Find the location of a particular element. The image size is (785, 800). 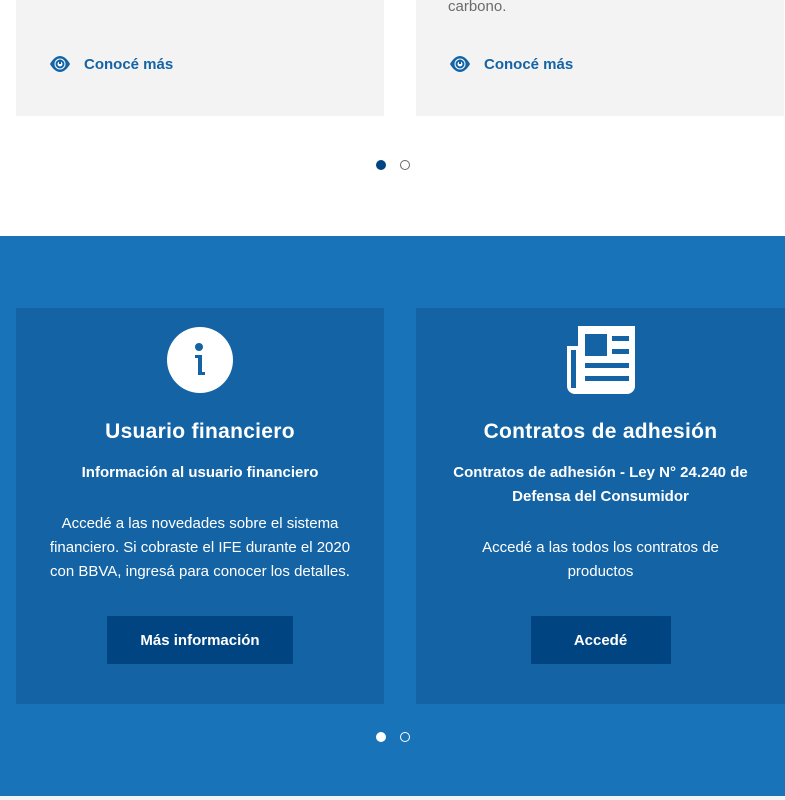

top-carousel-dots is located at coordinates (392, 165).